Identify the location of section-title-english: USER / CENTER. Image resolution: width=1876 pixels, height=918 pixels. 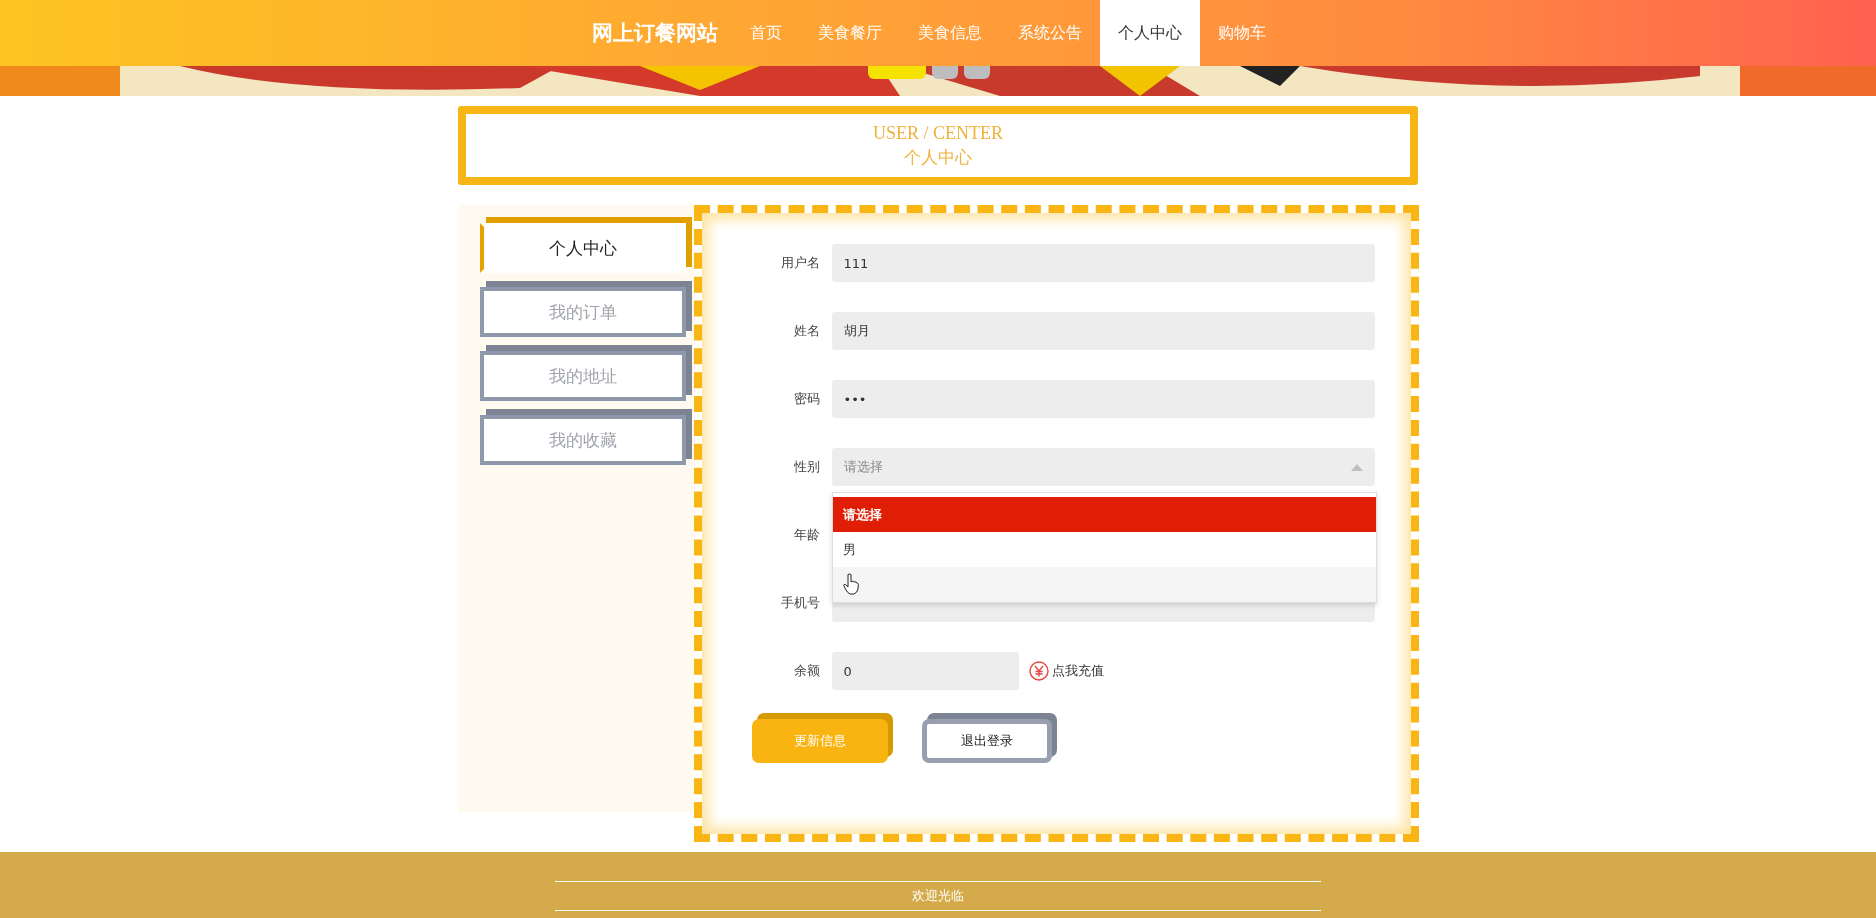
(938, 133).